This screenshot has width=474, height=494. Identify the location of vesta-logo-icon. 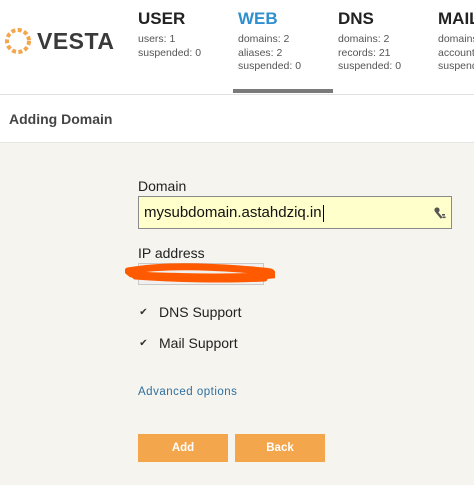
(18, 41).